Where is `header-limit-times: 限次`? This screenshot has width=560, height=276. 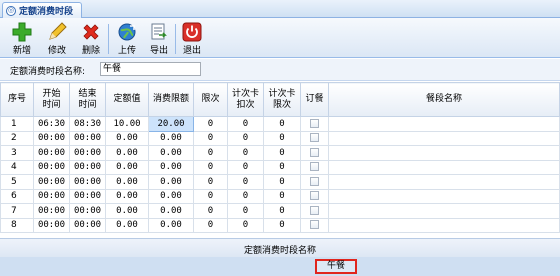 header-limit-times: 限次 is located at coordinates (210, 99).